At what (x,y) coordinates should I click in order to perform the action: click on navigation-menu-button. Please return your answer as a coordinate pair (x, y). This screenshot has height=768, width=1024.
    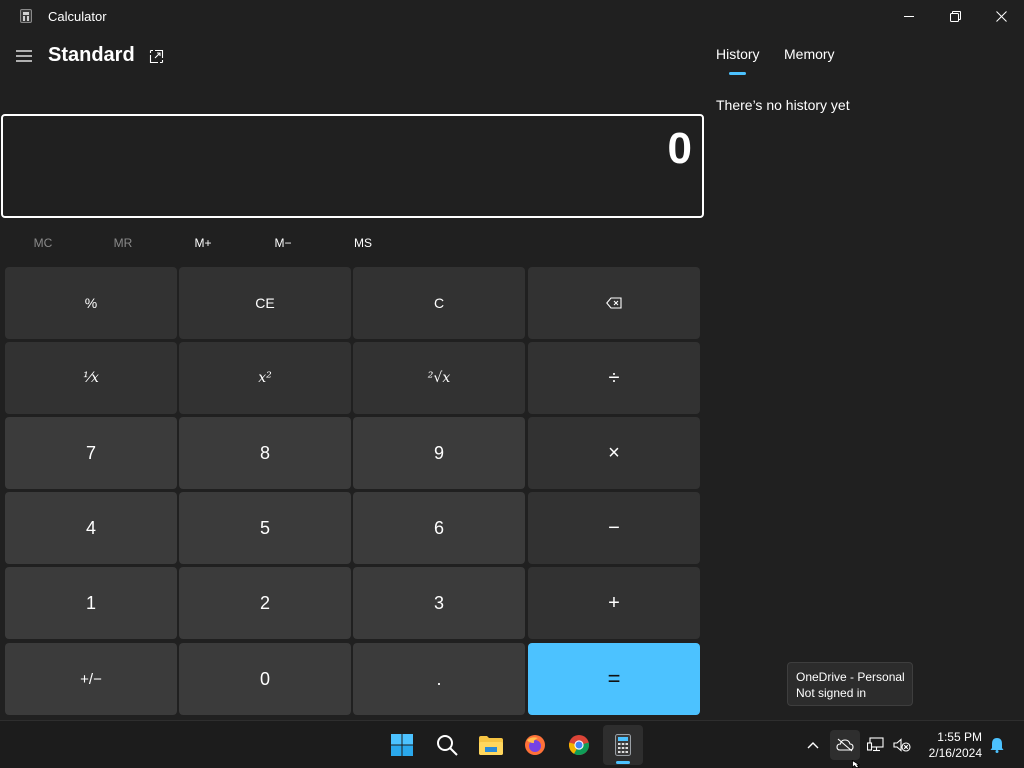
    Looking at the image, I should click on (24, 56).